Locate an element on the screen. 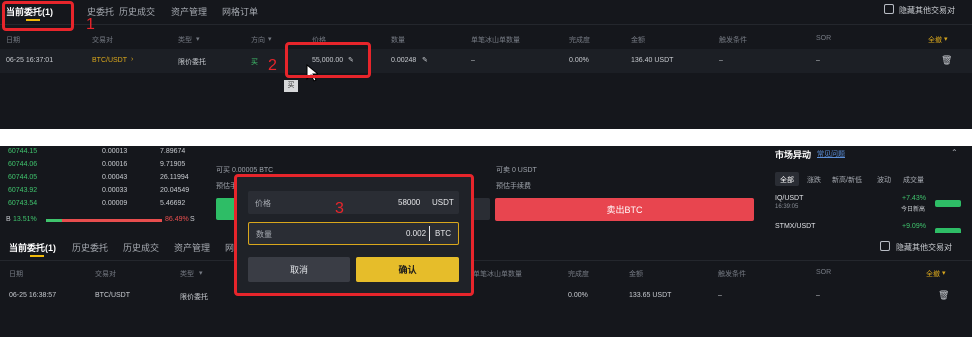  col-header-iceberg: 单笔冰山单数量 is located at coordinates (497, 274).